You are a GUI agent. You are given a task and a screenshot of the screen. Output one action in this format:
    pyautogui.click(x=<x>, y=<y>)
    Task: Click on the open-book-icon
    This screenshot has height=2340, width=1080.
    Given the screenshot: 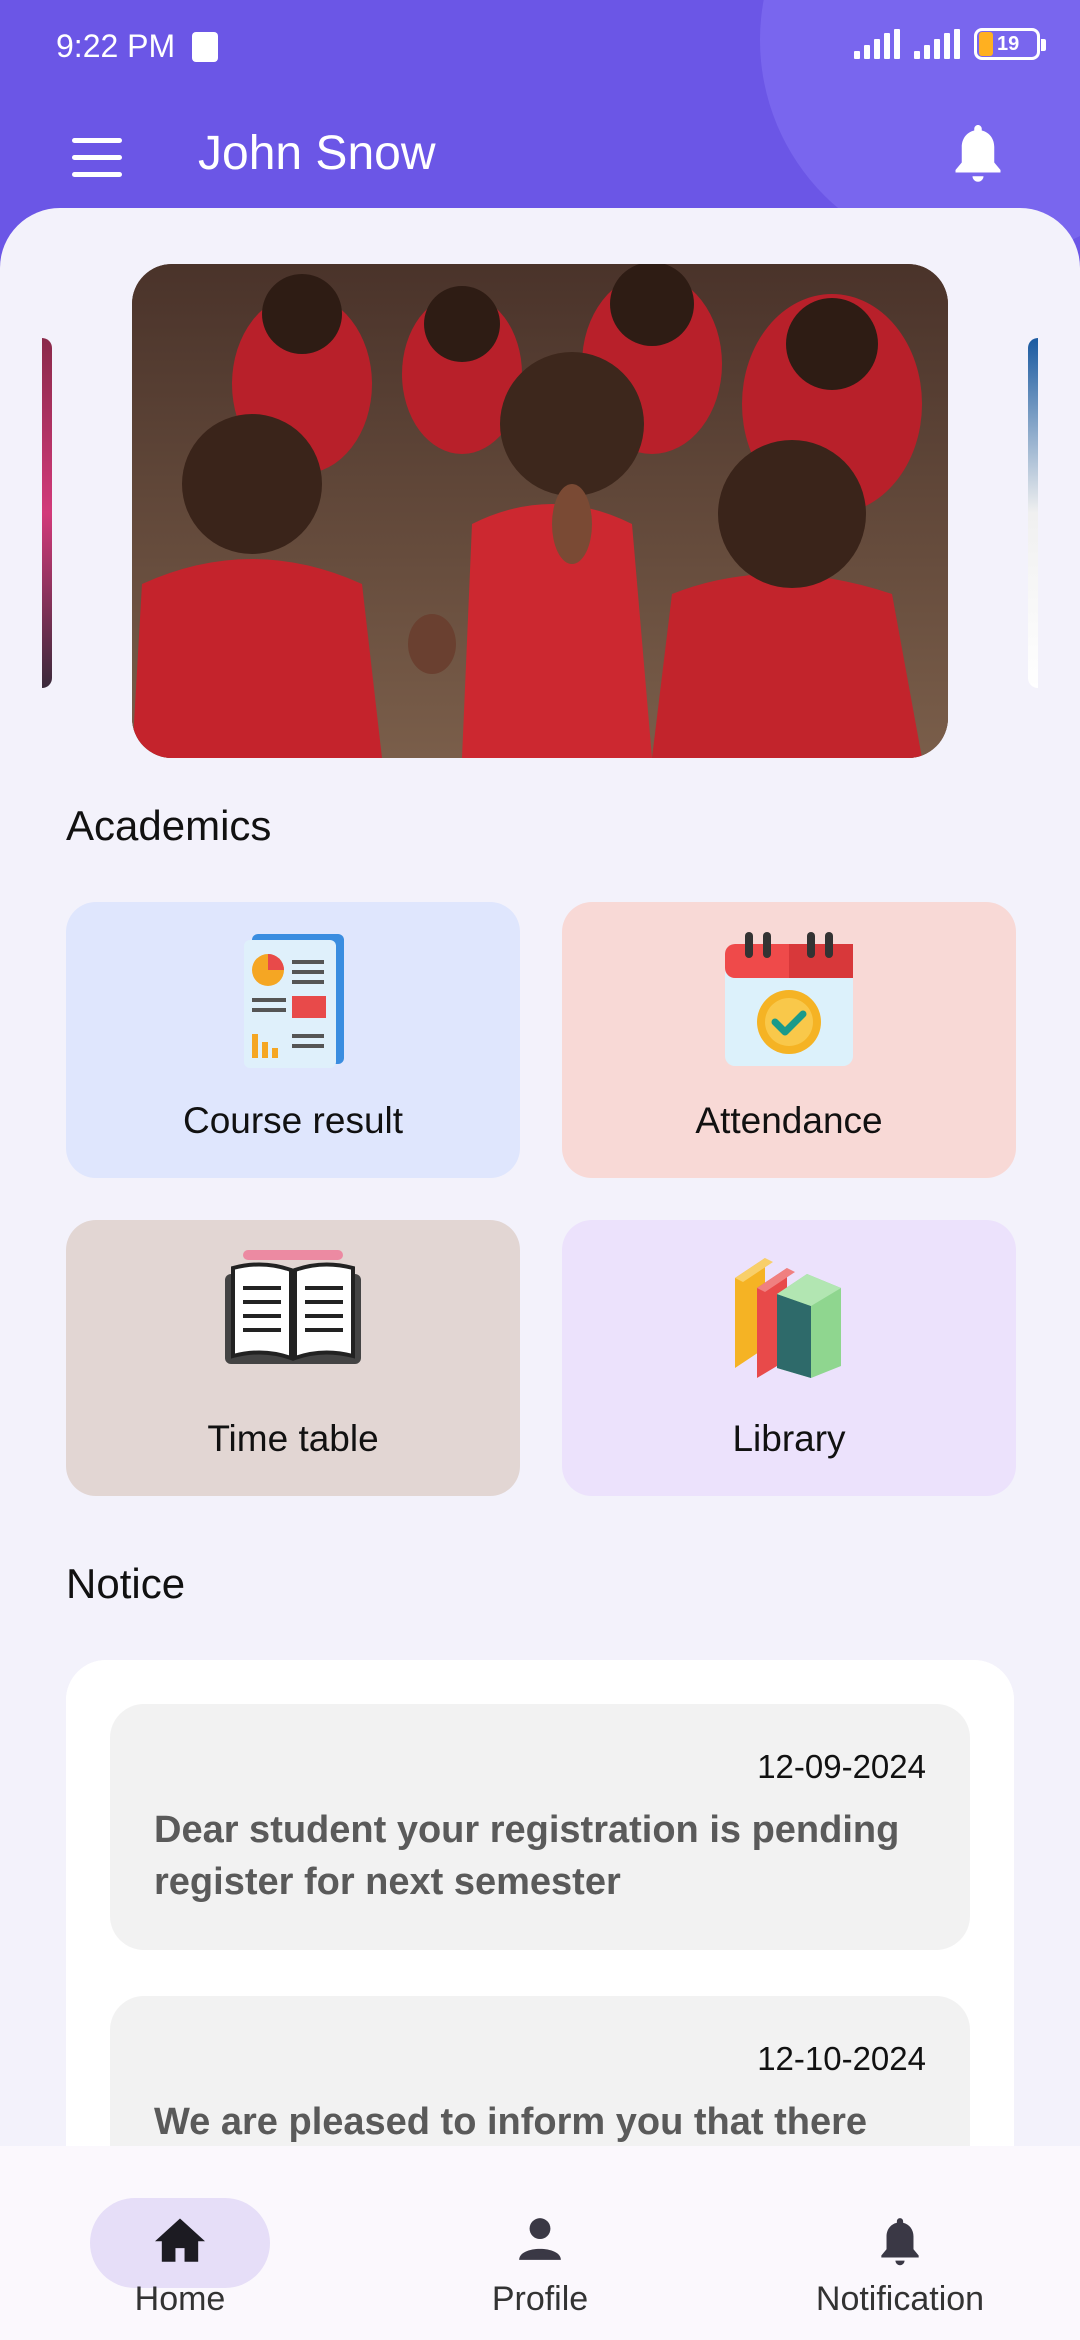 What is the action you would take?
    pyautogui.click(x=293, y=1307)
    